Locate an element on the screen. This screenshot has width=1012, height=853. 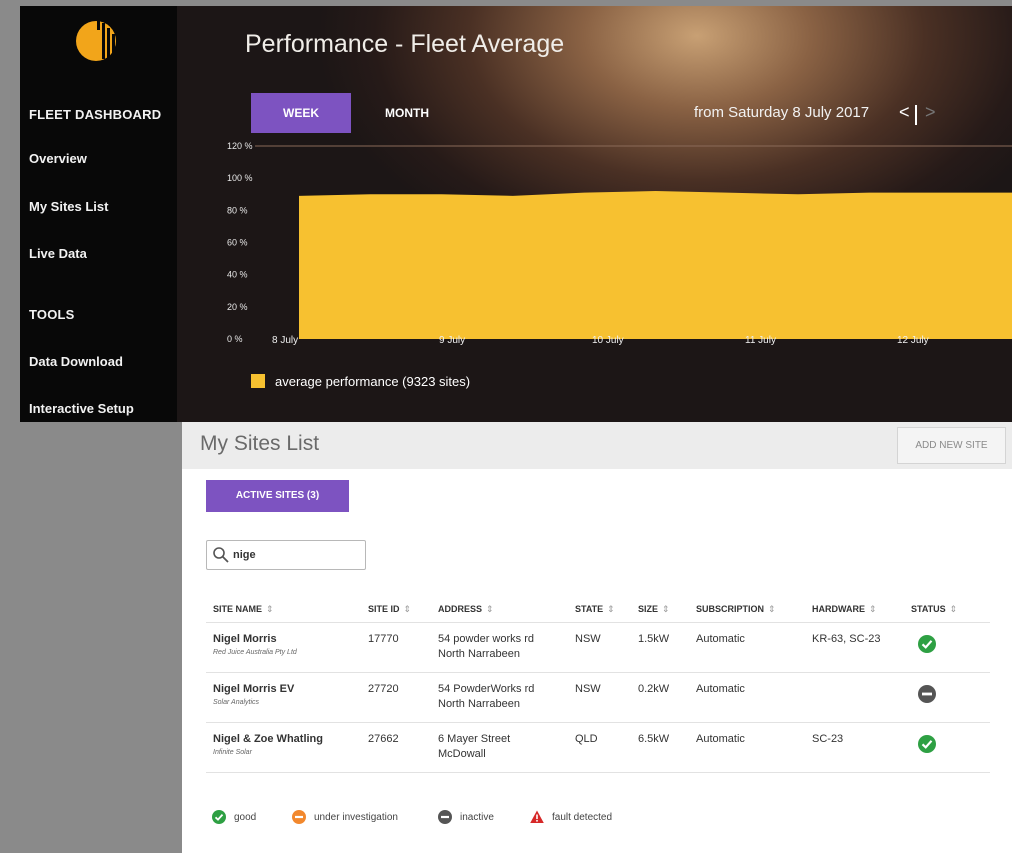
legend-good-label: good is located at coordinates (245, 817).